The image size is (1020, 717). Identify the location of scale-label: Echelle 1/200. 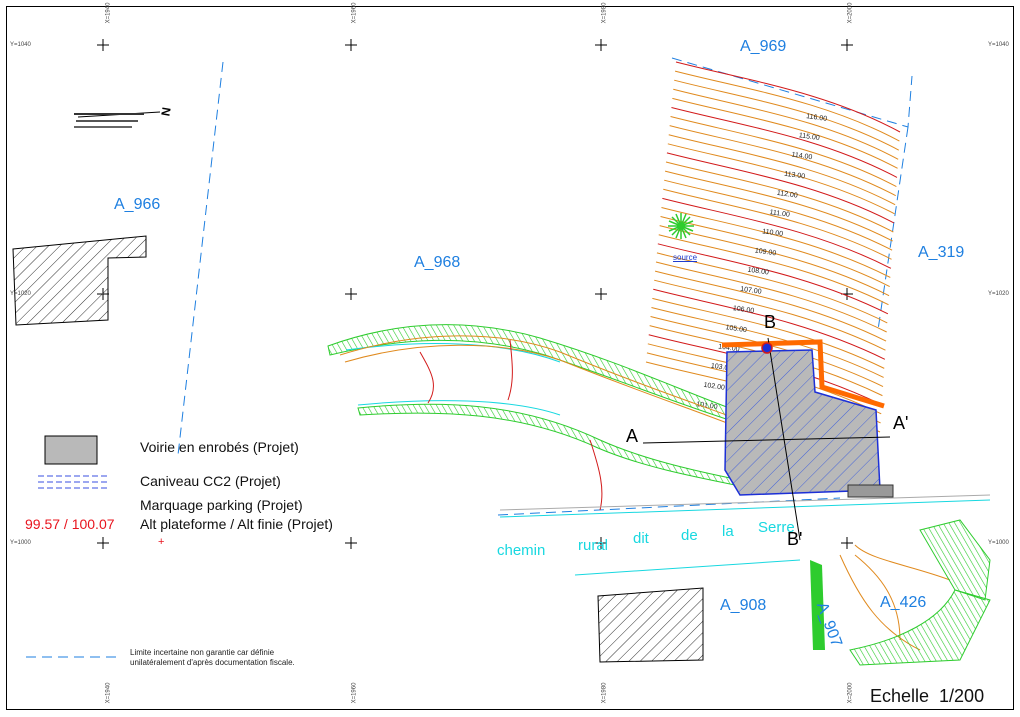
(927, 696).